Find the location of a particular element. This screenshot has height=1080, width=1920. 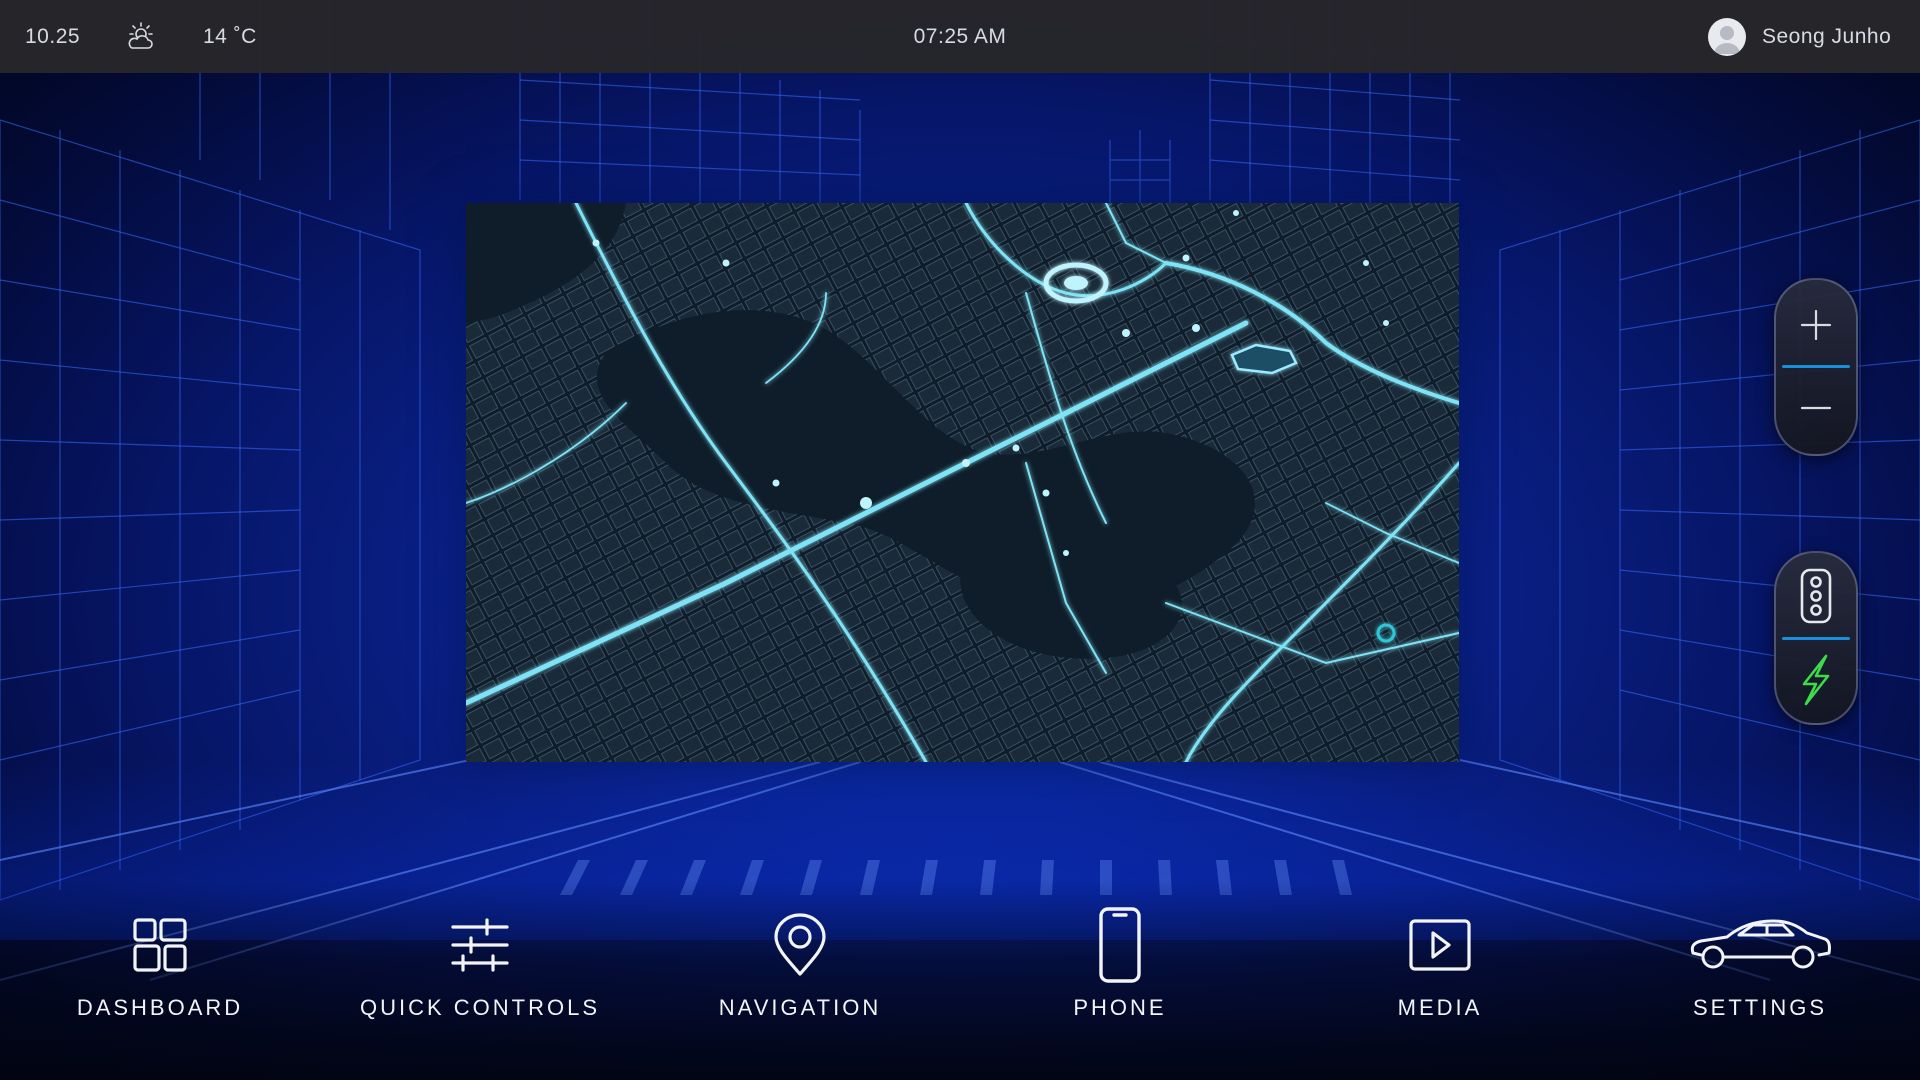

play-icon is located at coordinates (1440, 945).